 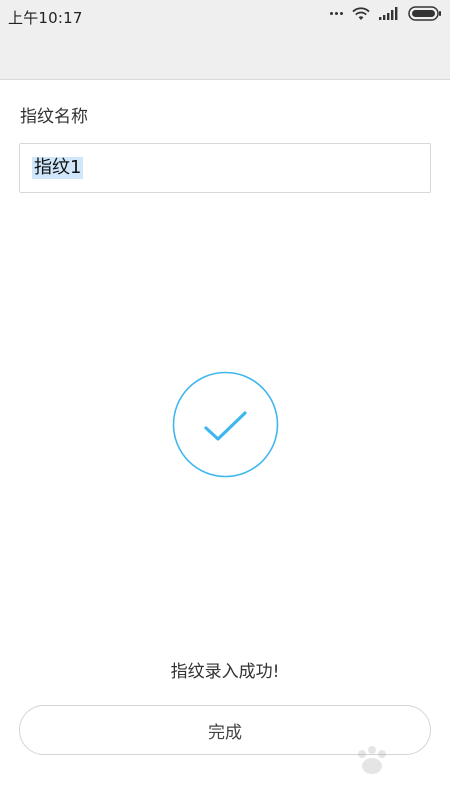 I want to click on fingerprint-name-label: 指纹名称, so click(x=54, y=117).